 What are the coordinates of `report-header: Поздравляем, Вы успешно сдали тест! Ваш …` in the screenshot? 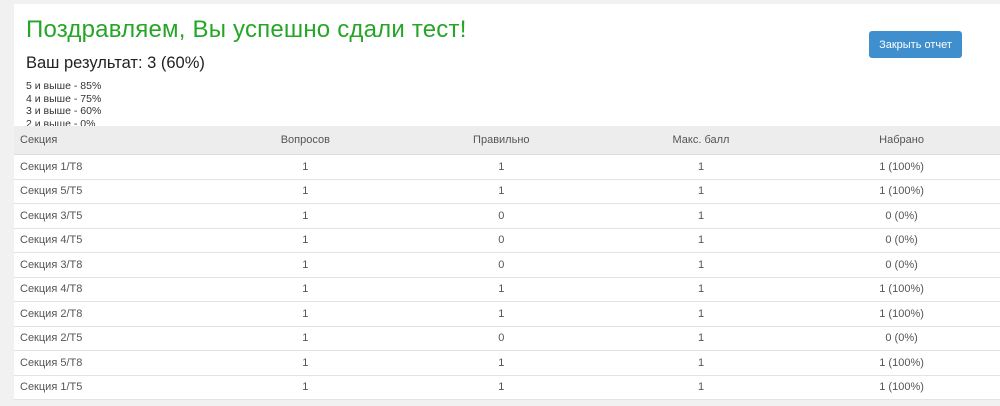 It's located at (246, 72).